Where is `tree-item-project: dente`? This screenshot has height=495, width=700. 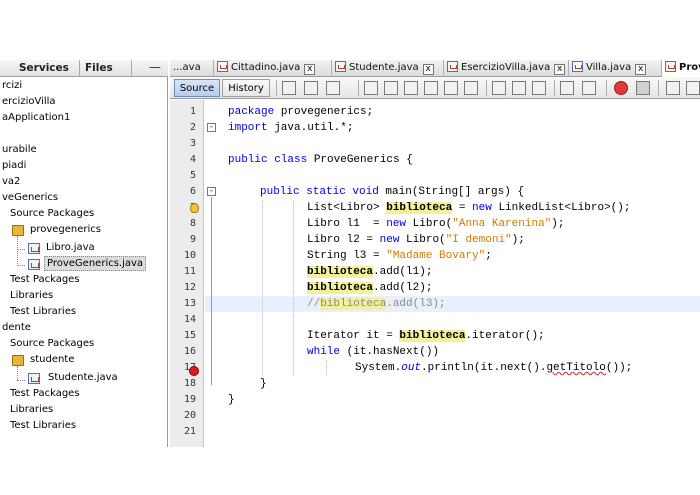 tree-item-project: dente is located at coordinates (16, 328).